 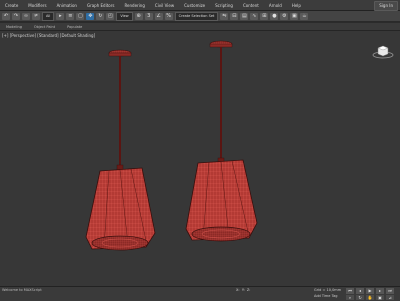 I want to click on play-icon: ▶, so click(x=370, y=291).